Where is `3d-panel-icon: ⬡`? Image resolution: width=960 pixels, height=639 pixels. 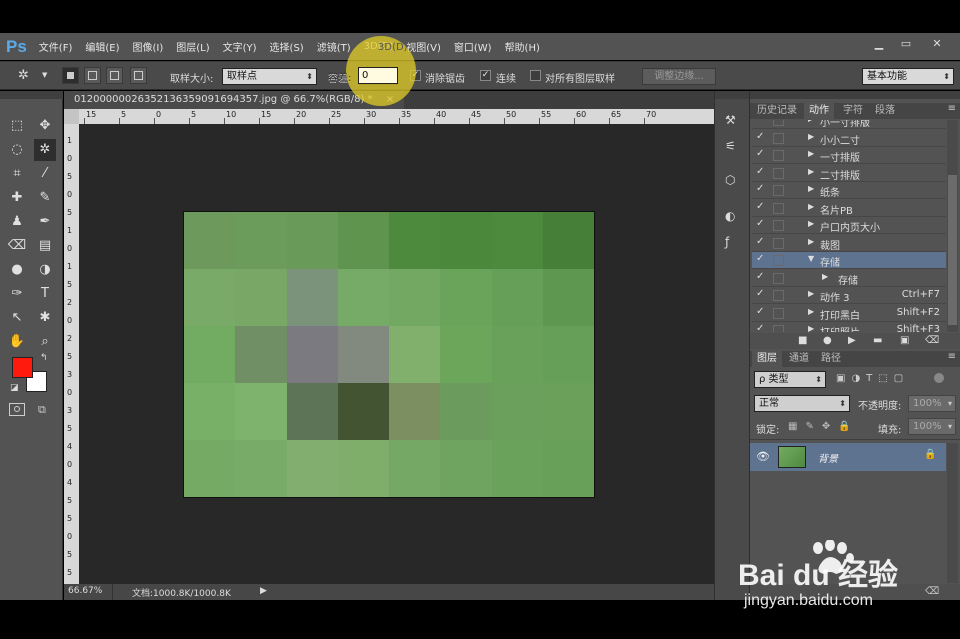
3d-panel-icon: ⬡ is located at coordinates (730, 180).